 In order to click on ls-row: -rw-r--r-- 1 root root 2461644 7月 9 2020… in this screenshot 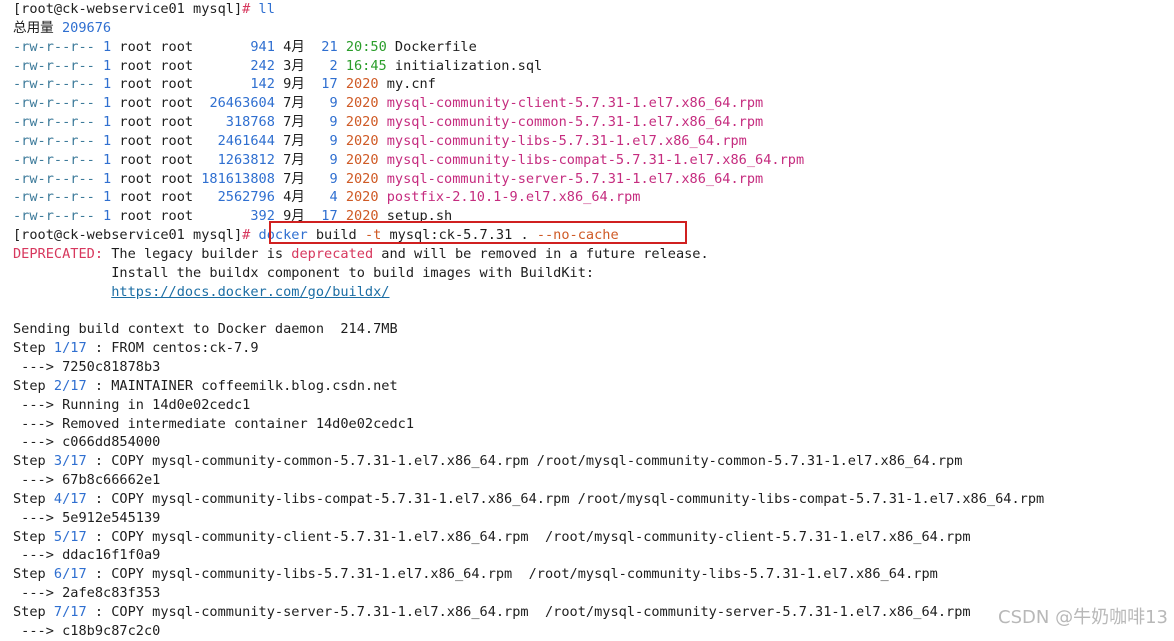, I will do `click(587, 141)`.